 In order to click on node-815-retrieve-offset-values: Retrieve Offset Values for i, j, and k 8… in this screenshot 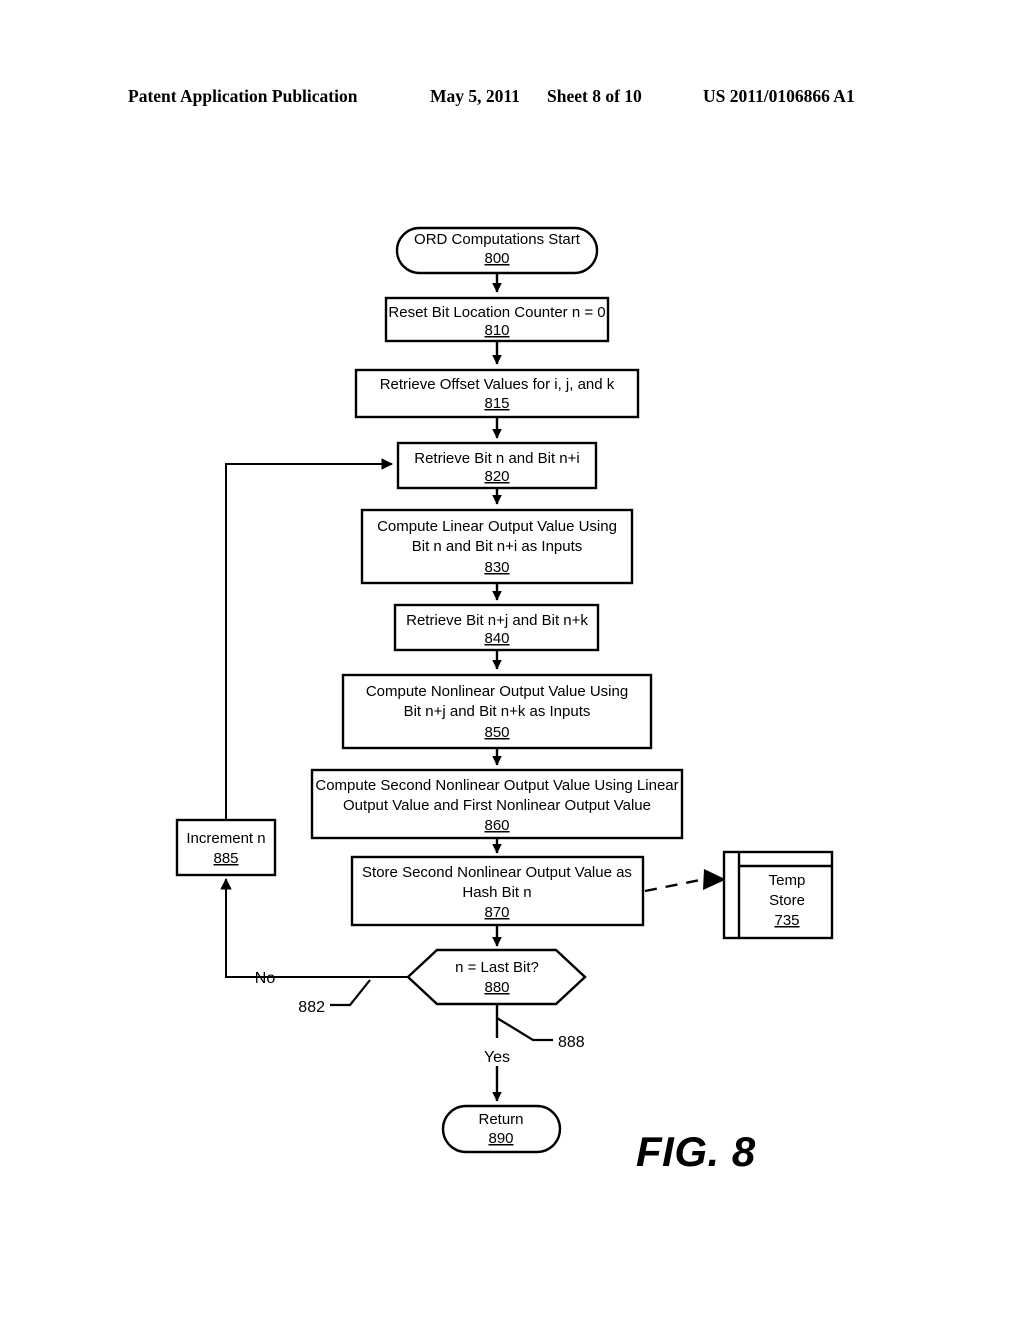, I will do `click(497, 393)`.